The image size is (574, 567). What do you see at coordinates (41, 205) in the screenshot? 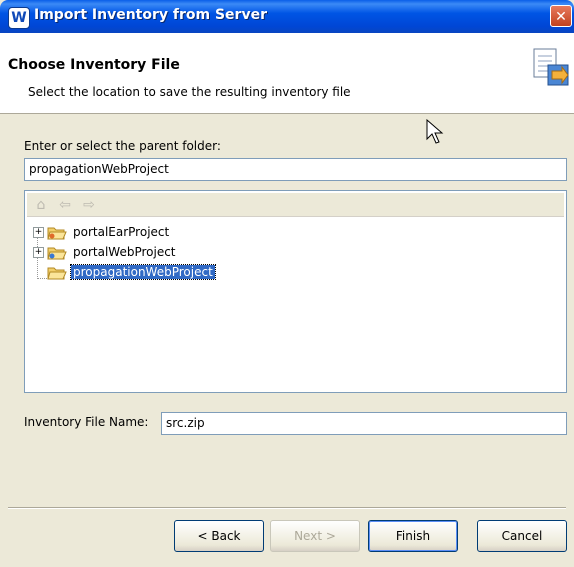
I see `home-icon: ⌂` at bounding box center [41, 205].